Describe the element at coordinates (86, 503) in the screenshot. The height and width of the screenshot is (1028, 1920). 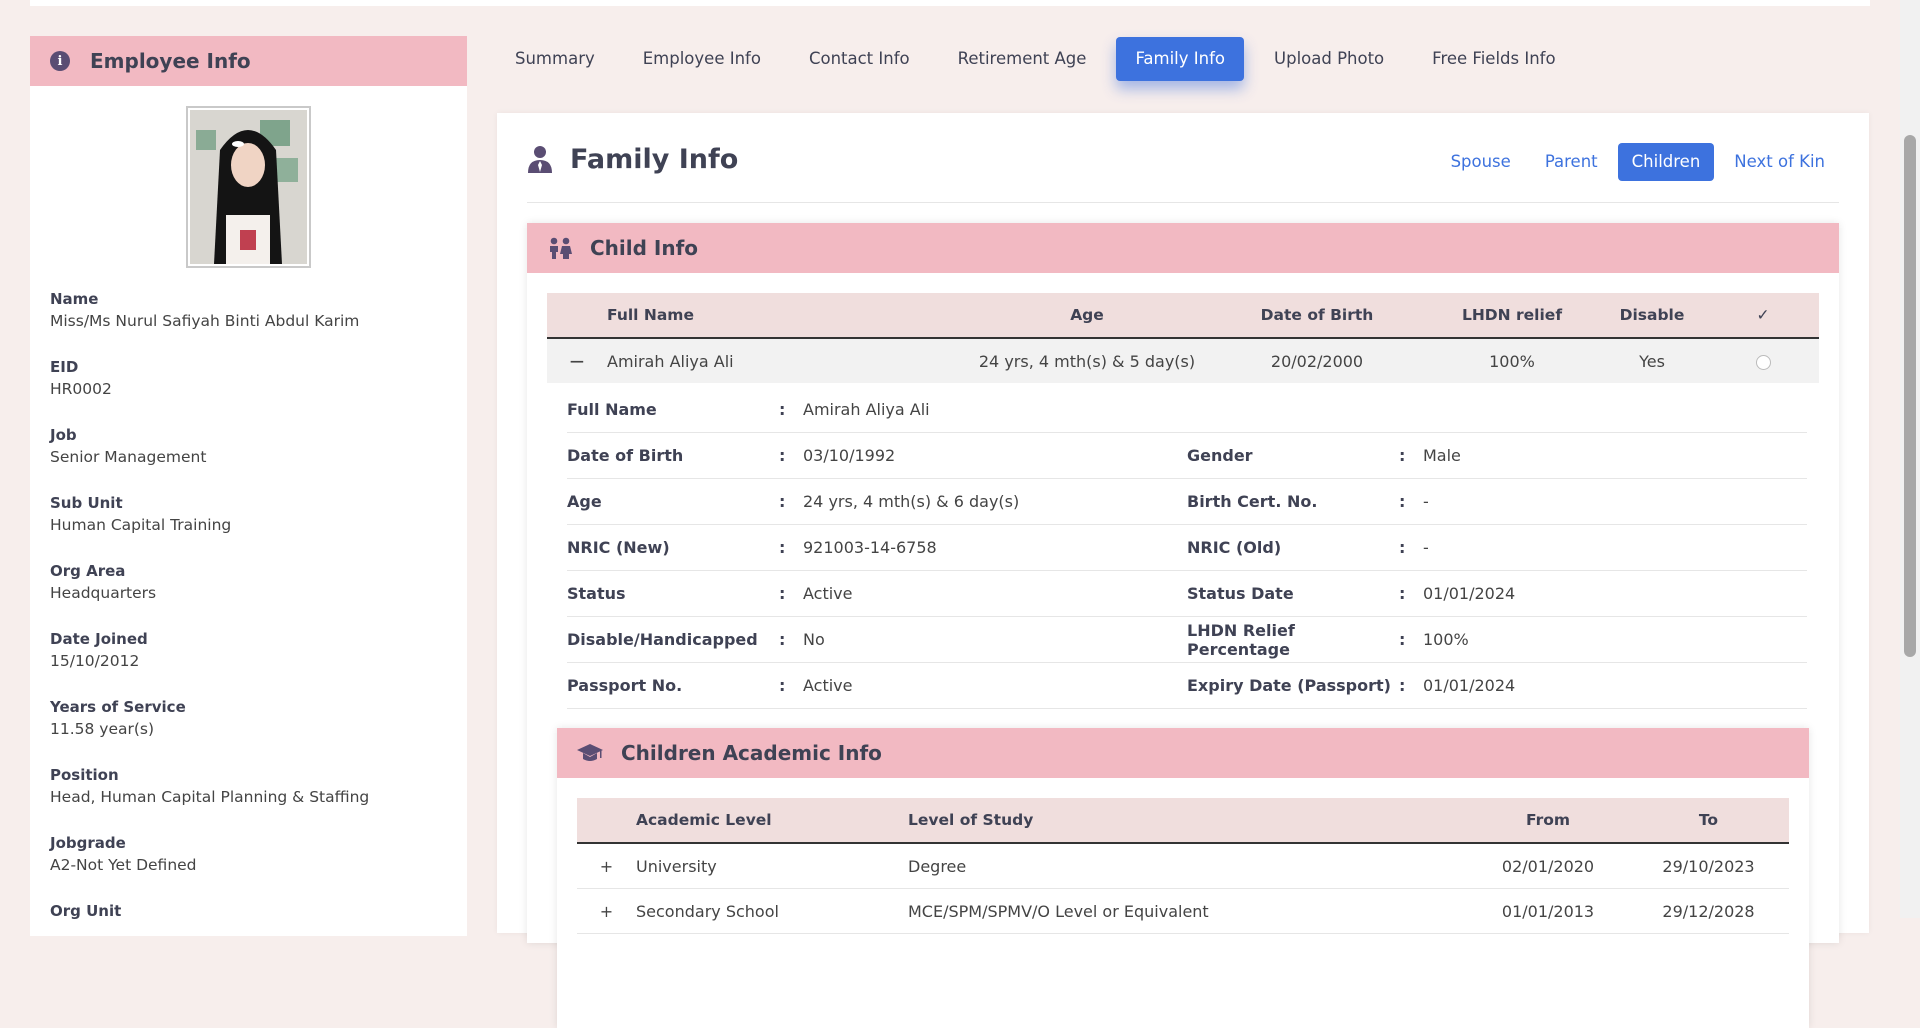
I see `field-label: Sub Unit` at that location.